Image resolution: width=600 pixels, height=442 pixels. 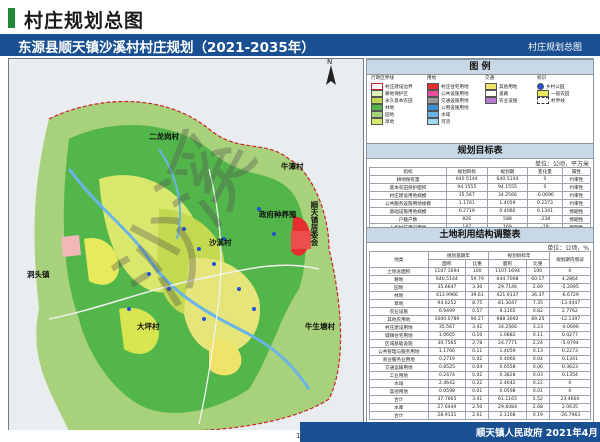 What do you see at coordinates (542, 78) in the screenshot?
I see `legend-group-3: 标识` at bounding box center [542, 78].